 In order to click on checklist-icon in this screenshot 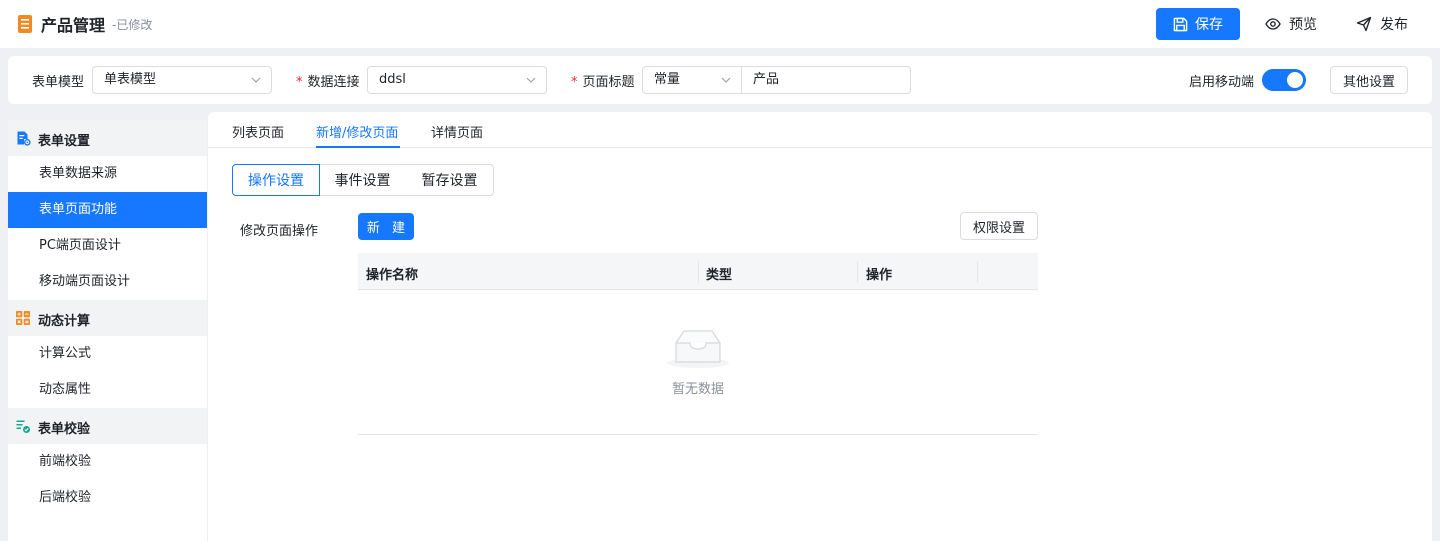, I will do `click(23, 426)`.